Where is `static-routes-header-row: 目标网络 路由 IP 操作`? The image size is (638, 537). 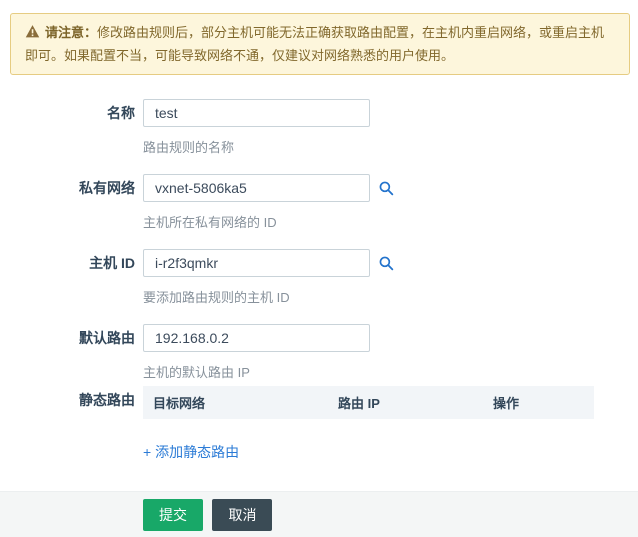 static-routes-header-row: 目标网络 路由 IP 操作 is located at coordinates (368, 402).